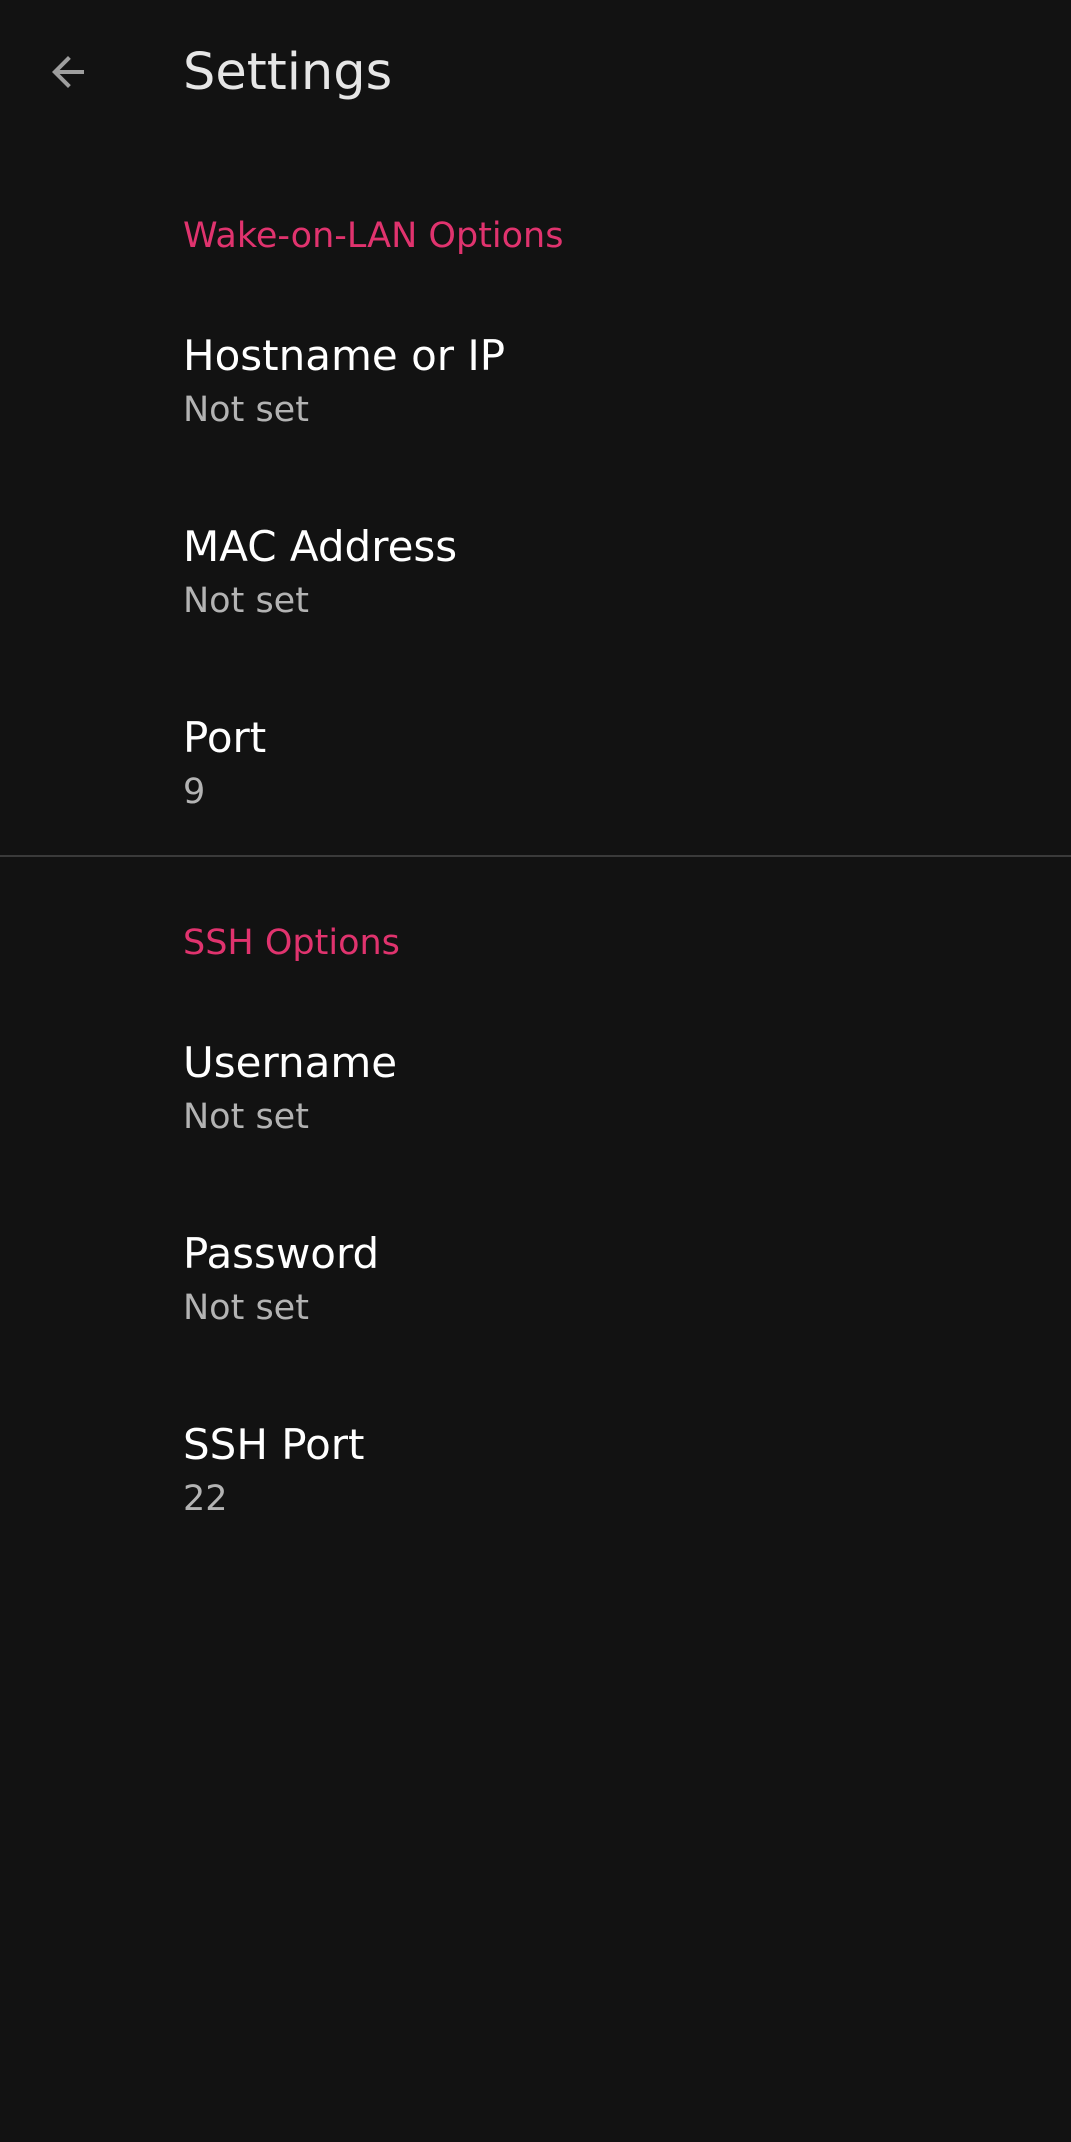 The height and width of the screenshot is (2142, 1071). What do you see at coordinates (194, 792) in the screenshot?
I see `pref-summary: 9` at bounding box center [194, 792].